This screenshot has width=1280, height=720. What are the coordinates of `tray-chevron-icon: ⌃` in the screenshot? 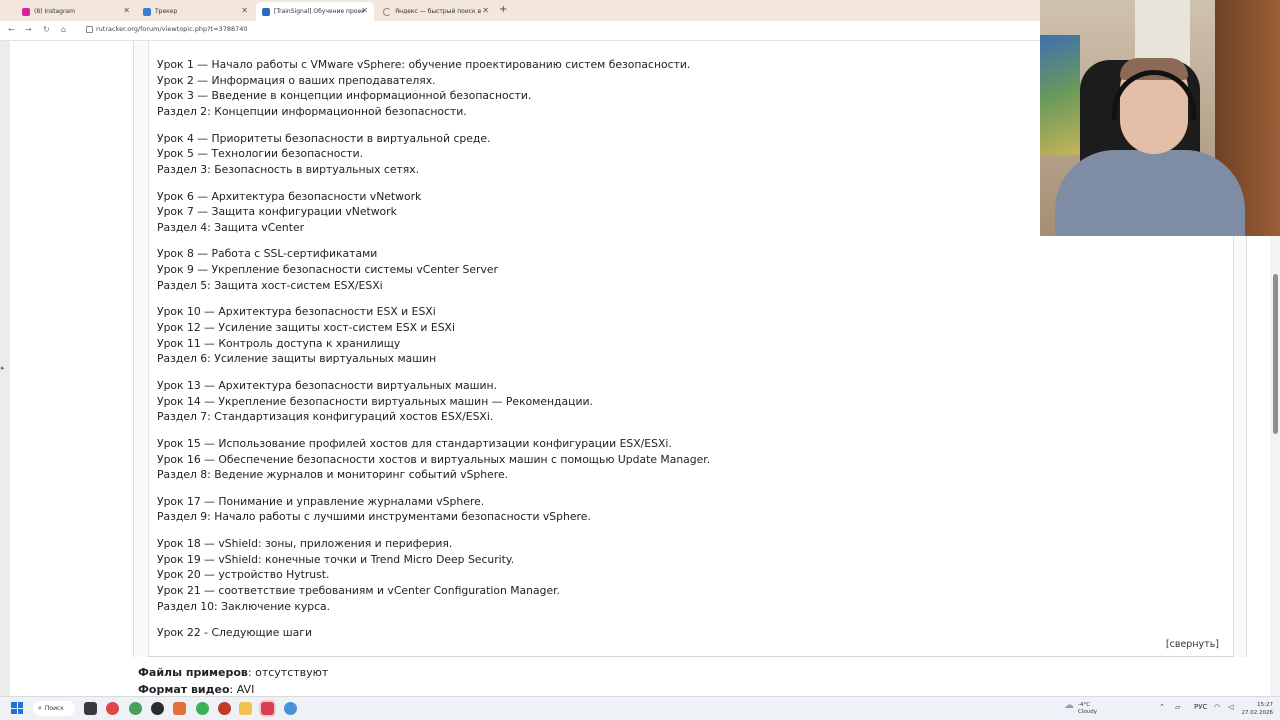 It's located at (1162, 707).